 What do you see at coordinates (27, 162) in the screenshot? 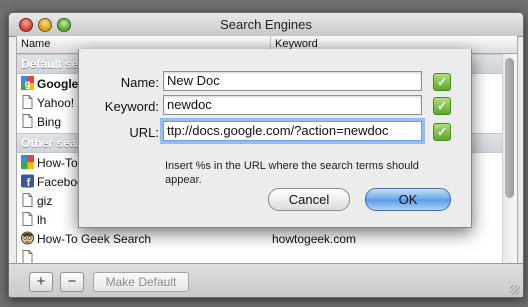
I see `google-icon` at bounding box center [27, 162].